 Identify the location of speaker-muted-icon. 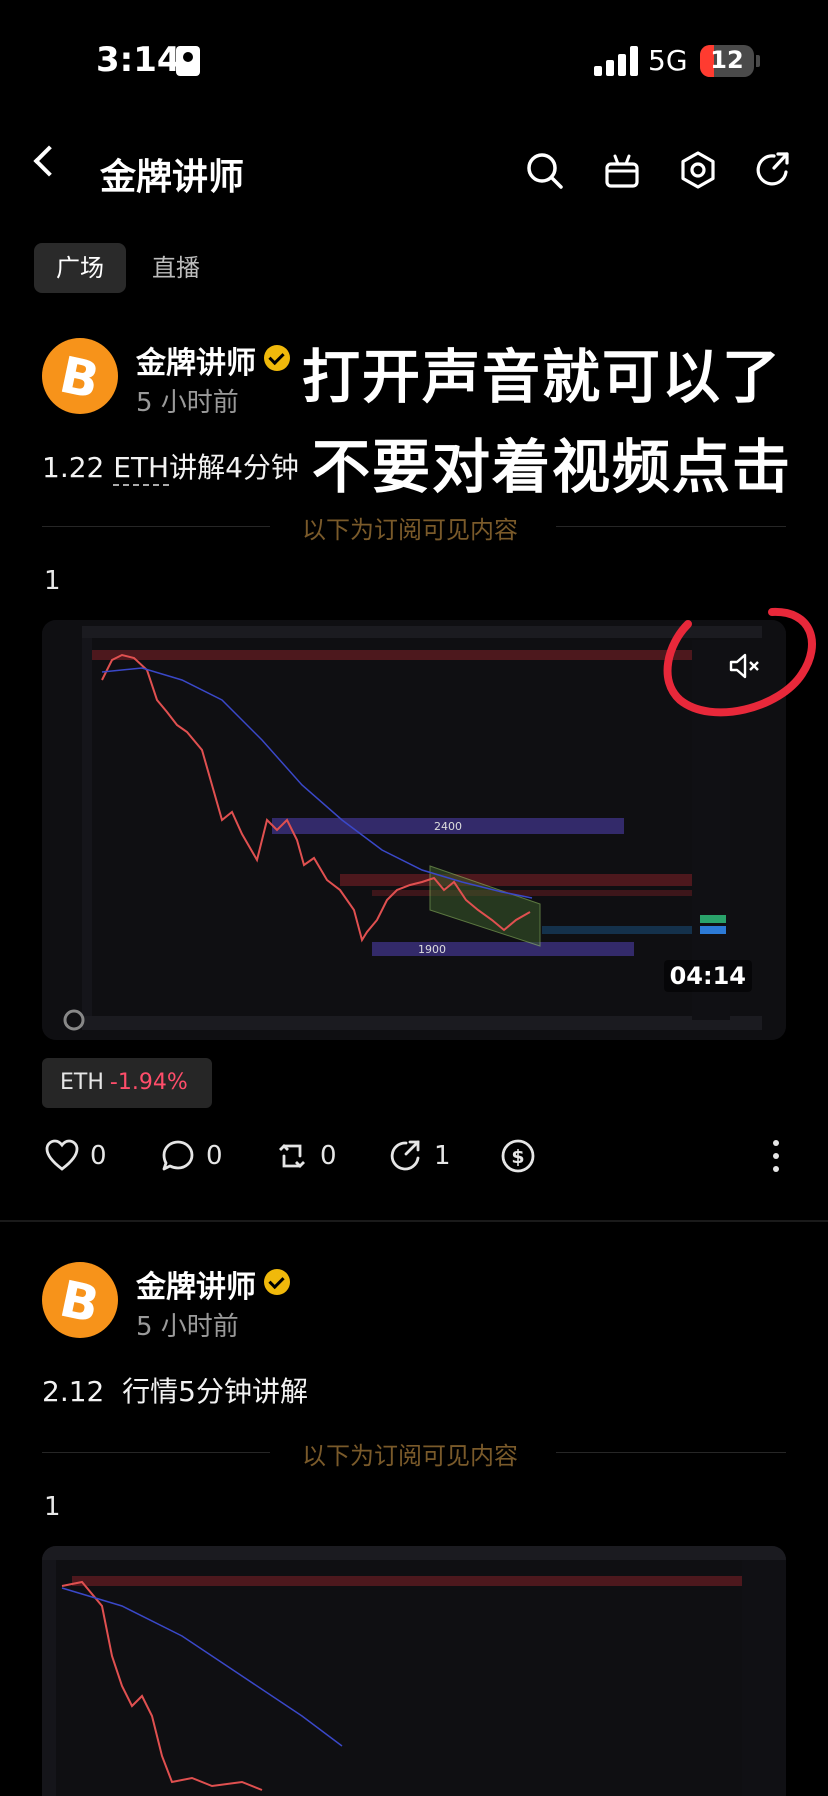
(745, 666).